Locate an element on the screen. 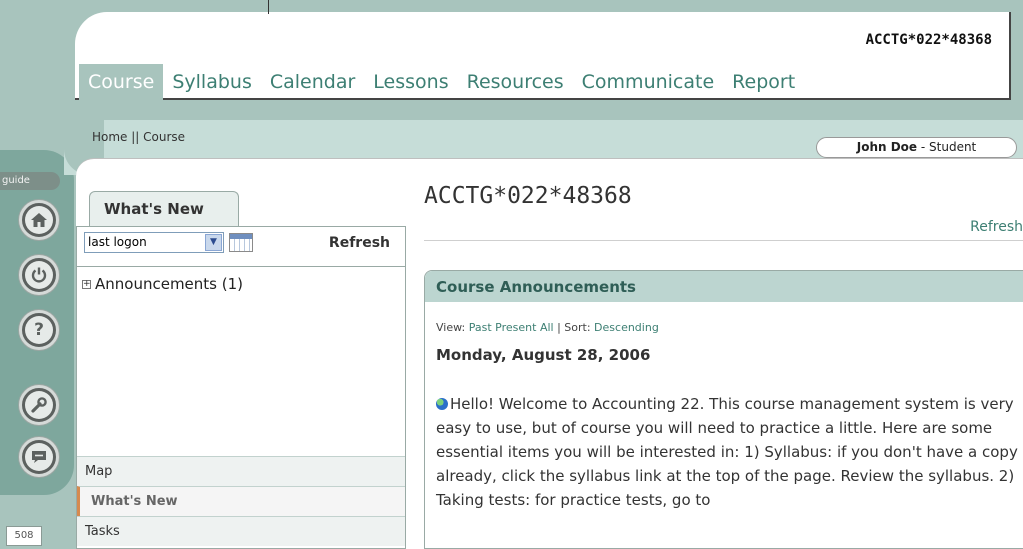  expand-icon: + is located at coordinates (86, 284).